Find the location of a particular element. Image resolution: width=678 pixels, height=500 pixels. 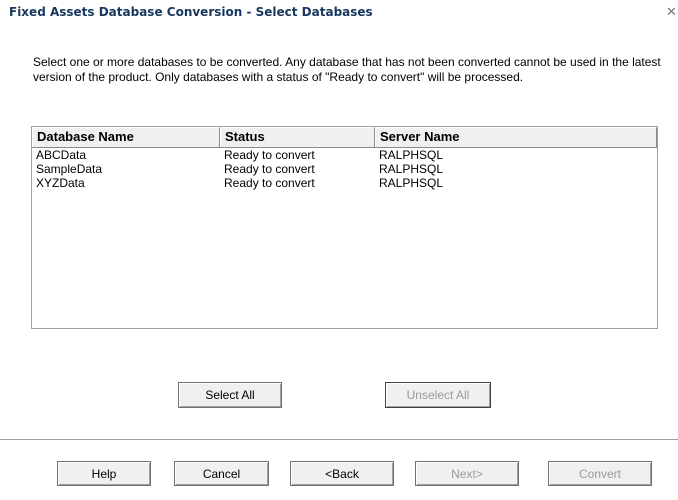

list-header: Database Name Status Server Name is located at coordinates (344, 137).